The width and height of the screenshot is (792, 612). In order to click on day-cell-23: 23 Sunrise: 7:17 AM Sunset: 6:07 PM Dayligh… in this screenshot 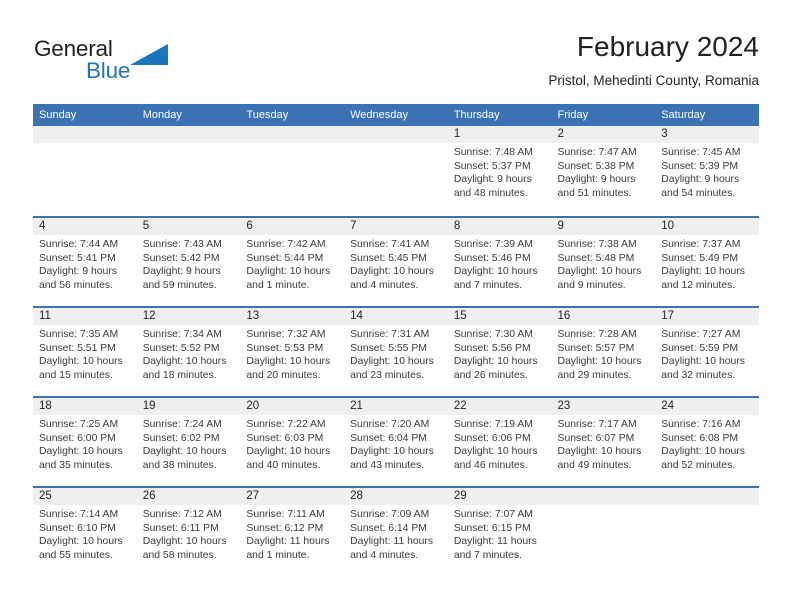, I will do `click(603, 442)`.